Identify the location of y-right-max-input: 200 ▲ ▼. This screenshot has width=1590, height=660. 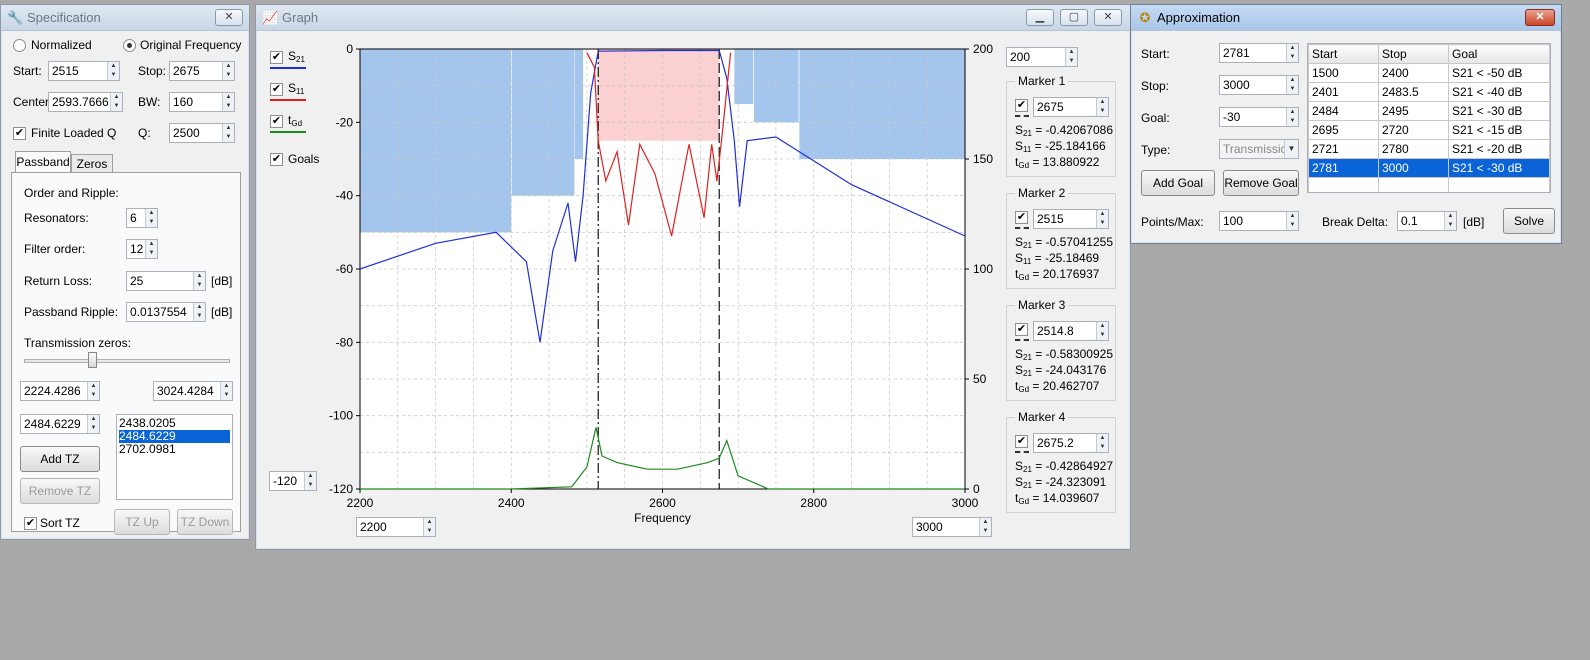
(1042, 57).